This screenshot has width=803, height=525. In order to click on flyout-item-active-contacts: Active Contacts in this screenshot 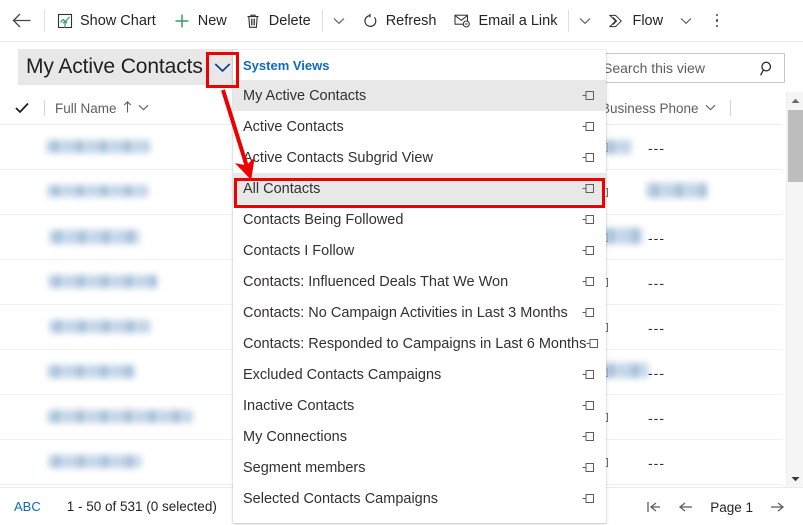, I will do `click(419, 126)`.